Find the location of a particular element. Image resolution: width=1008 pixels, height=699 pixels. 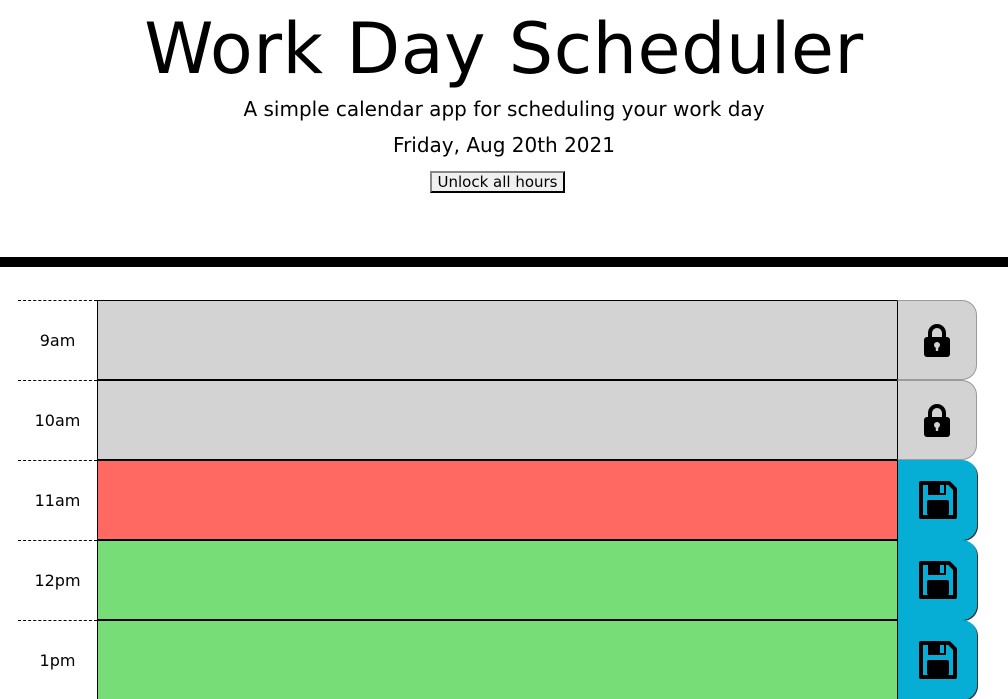

time-block: 12pm is located at coordinates (498, 580).